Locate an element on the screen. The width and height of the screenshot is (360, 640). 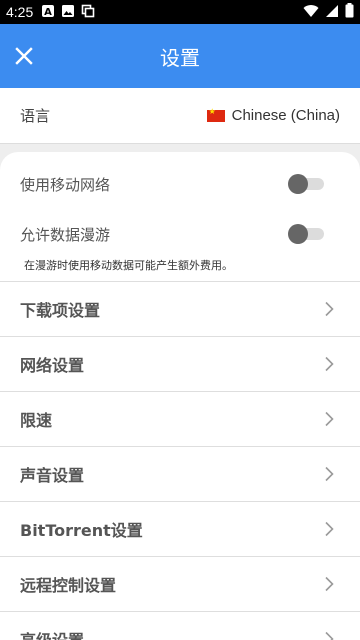
roaming-hint: 在漫游时使用移动数据可能产生额外费用。 is located at coordinates (128, 265).